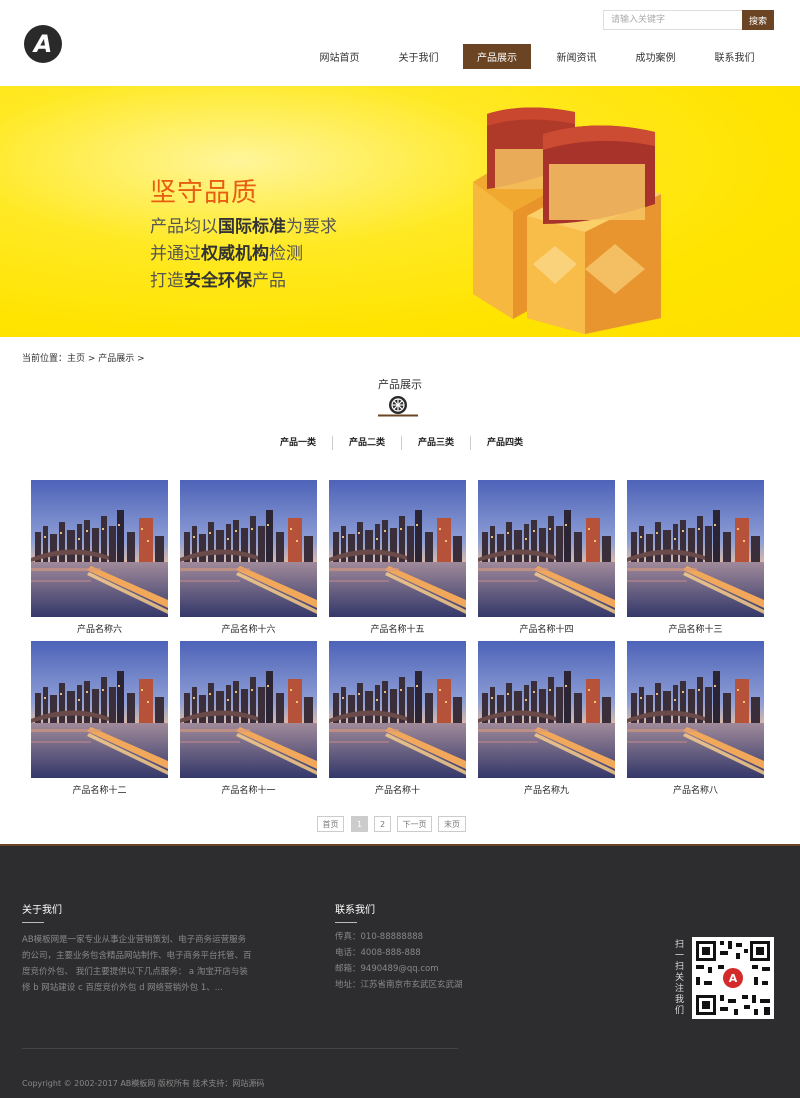  Describe the element at coordinates (366, 443) in the screenshot. I see `category-tab-2: 产品二类` at that location.